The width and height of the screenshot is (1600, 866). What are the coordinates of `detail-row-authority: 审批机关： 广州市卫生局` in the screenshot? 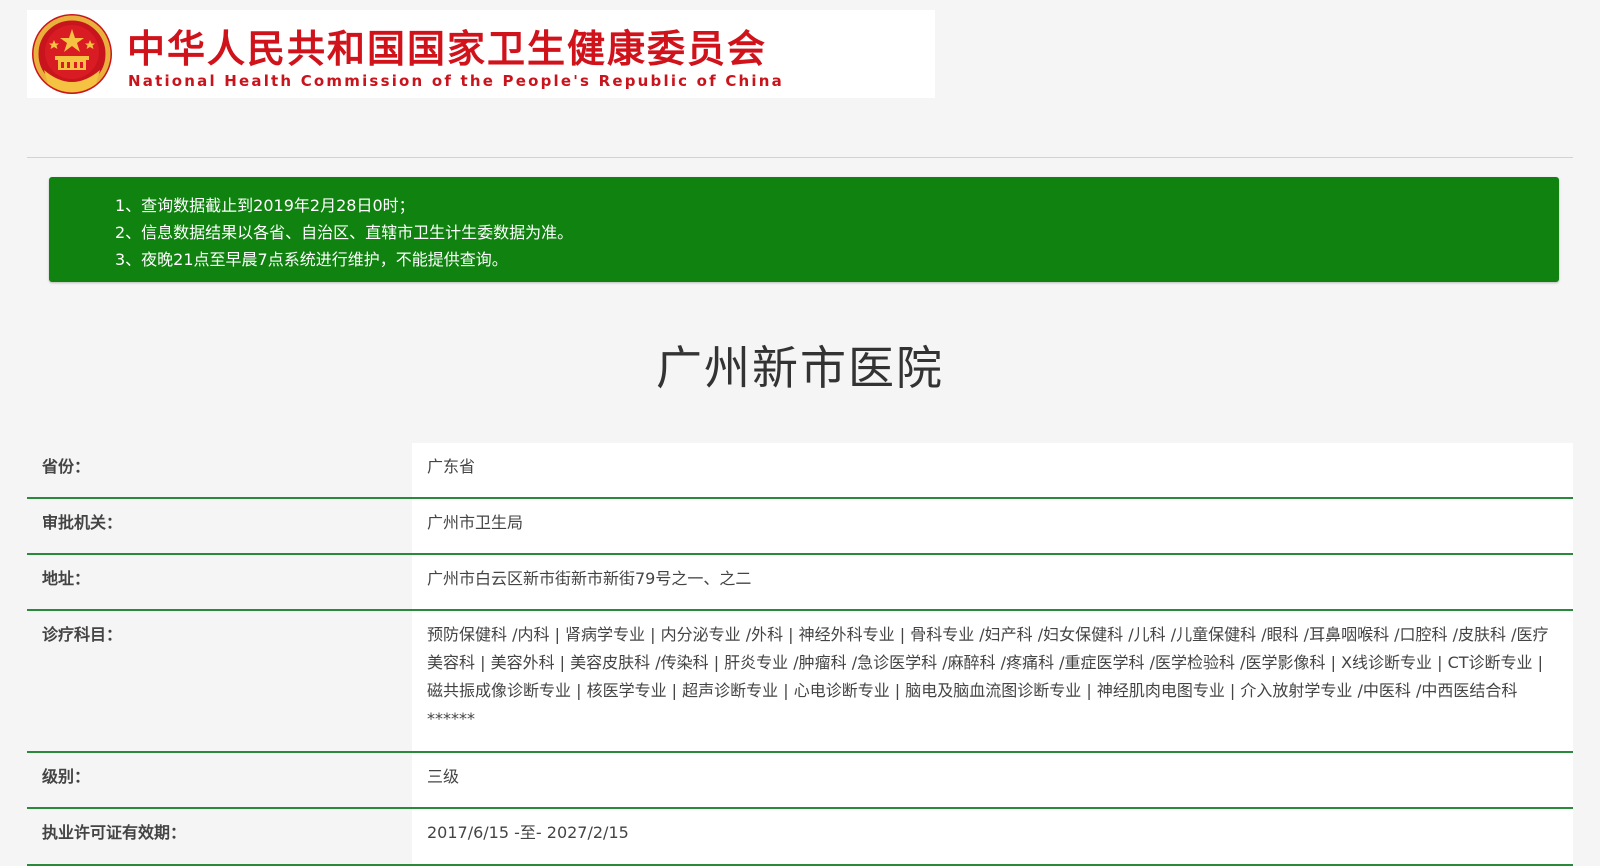 It's located at (800, 527).